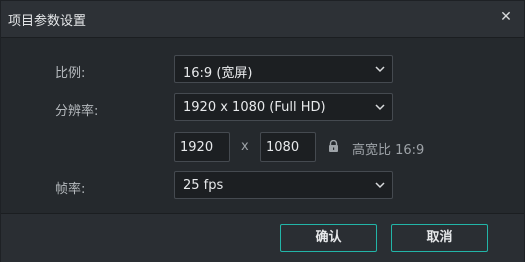 The width and height of the screenshot is (525, 262). What do you see at coordinates (77, 111) in the screenshot?
I see `resolution-label: 分辨率:` at bounding box center [77, 111].